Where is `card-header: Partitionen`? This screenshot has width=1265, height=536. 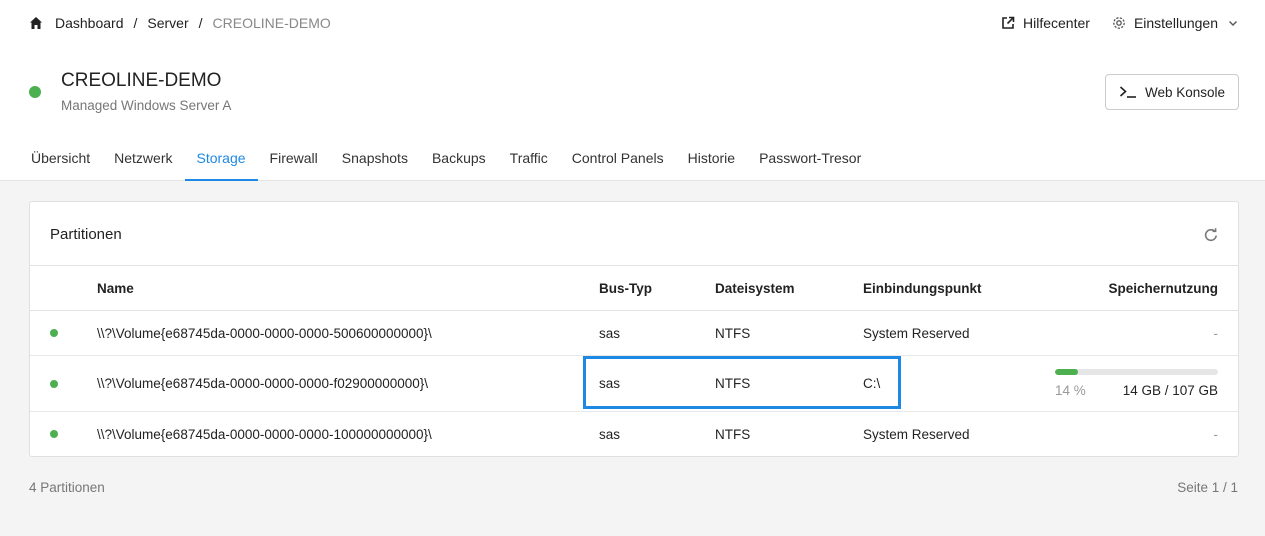
card-header: Partitionen is located at coordinates (634, 234).